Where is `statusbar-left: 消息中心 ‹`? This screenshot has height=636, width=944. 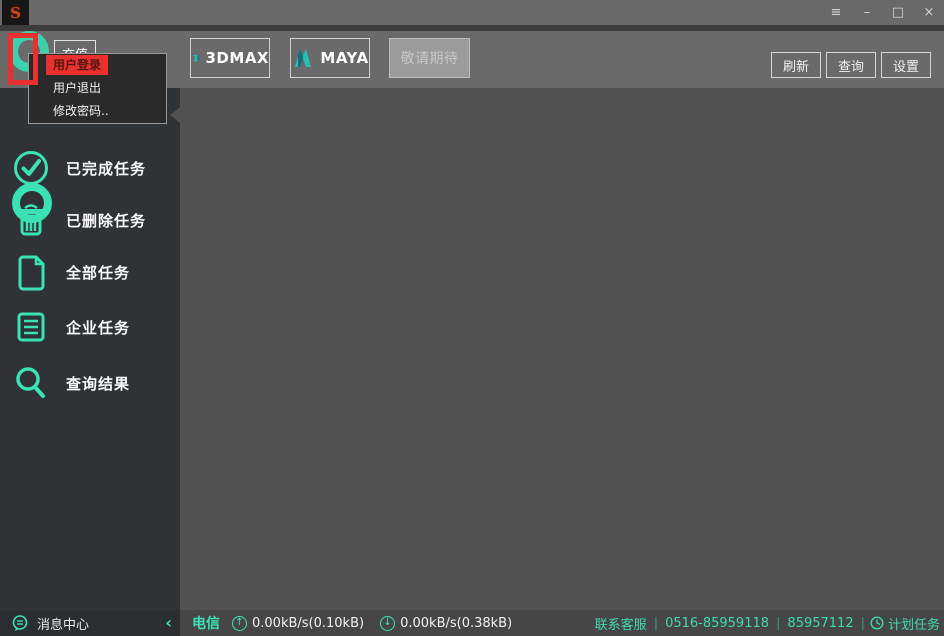
statusbar-left: 消息中心 ‹ is located at coordinates (90, 623).